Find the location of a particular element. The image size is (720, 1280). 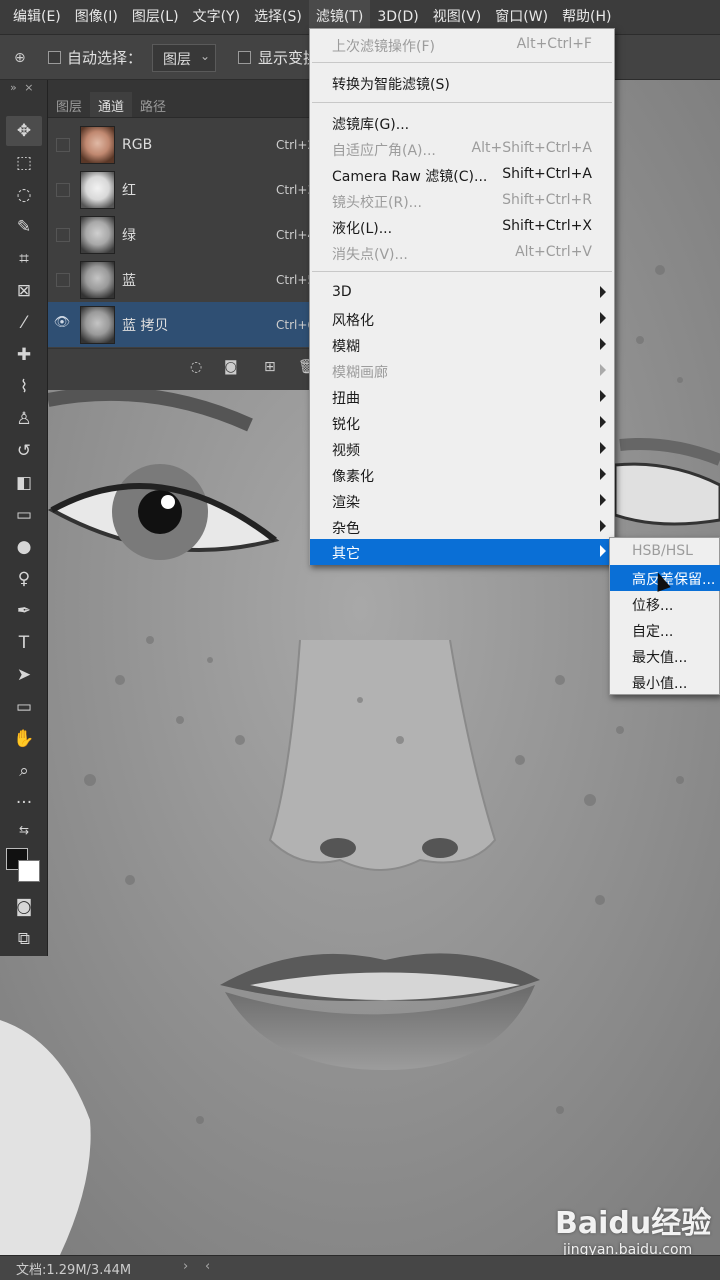

eyedropper-tool-icon: ⁄ is located at coordinates (24, 323).